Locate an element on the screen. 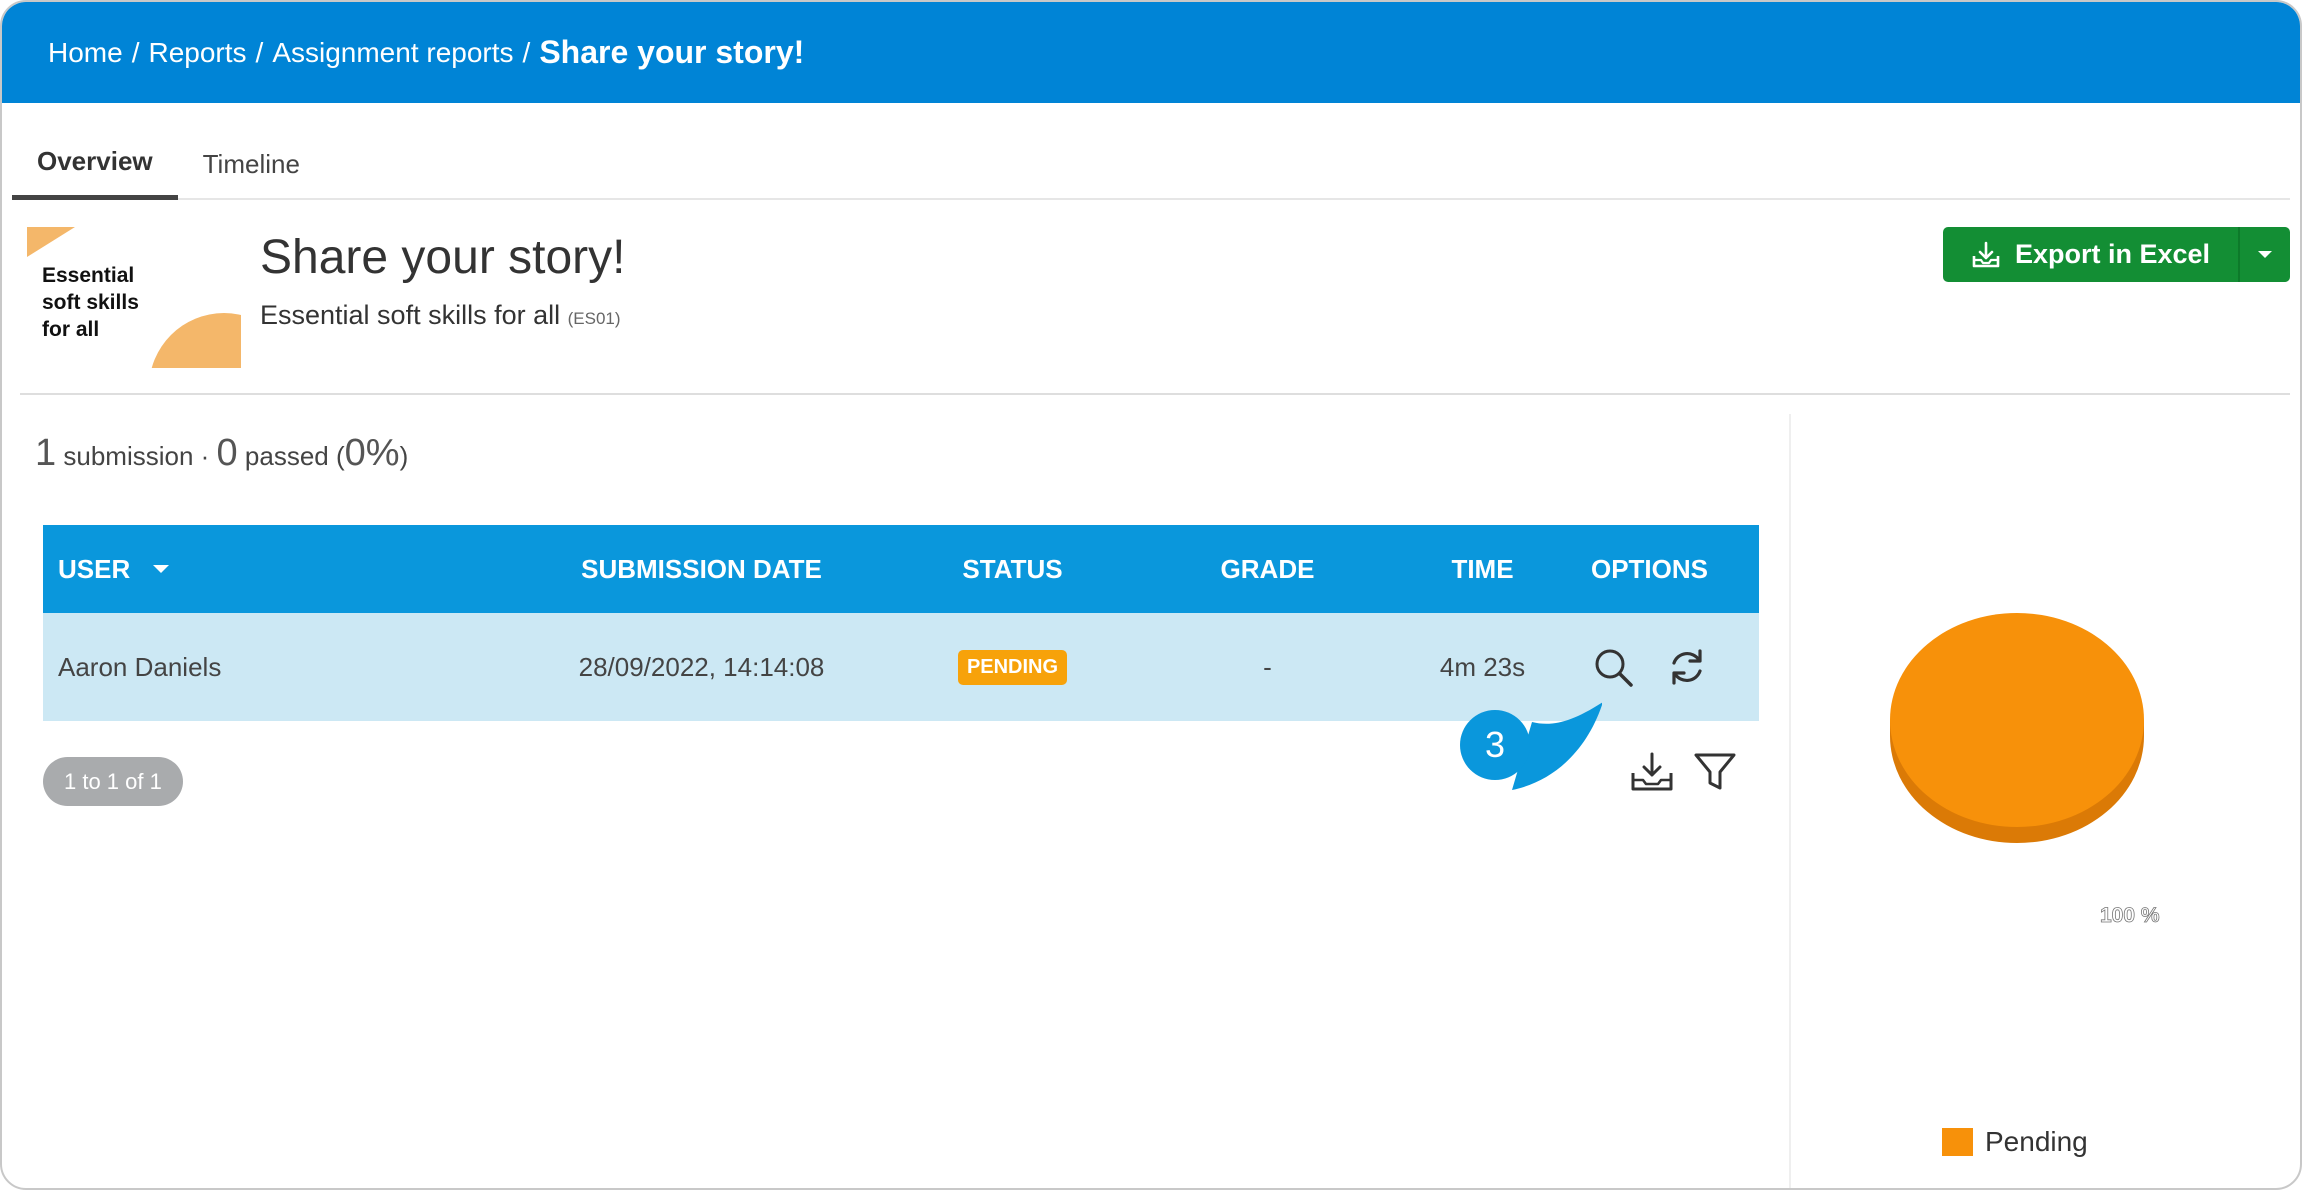  cell-time: 4m 23s is located at coordinates (1482, 666).